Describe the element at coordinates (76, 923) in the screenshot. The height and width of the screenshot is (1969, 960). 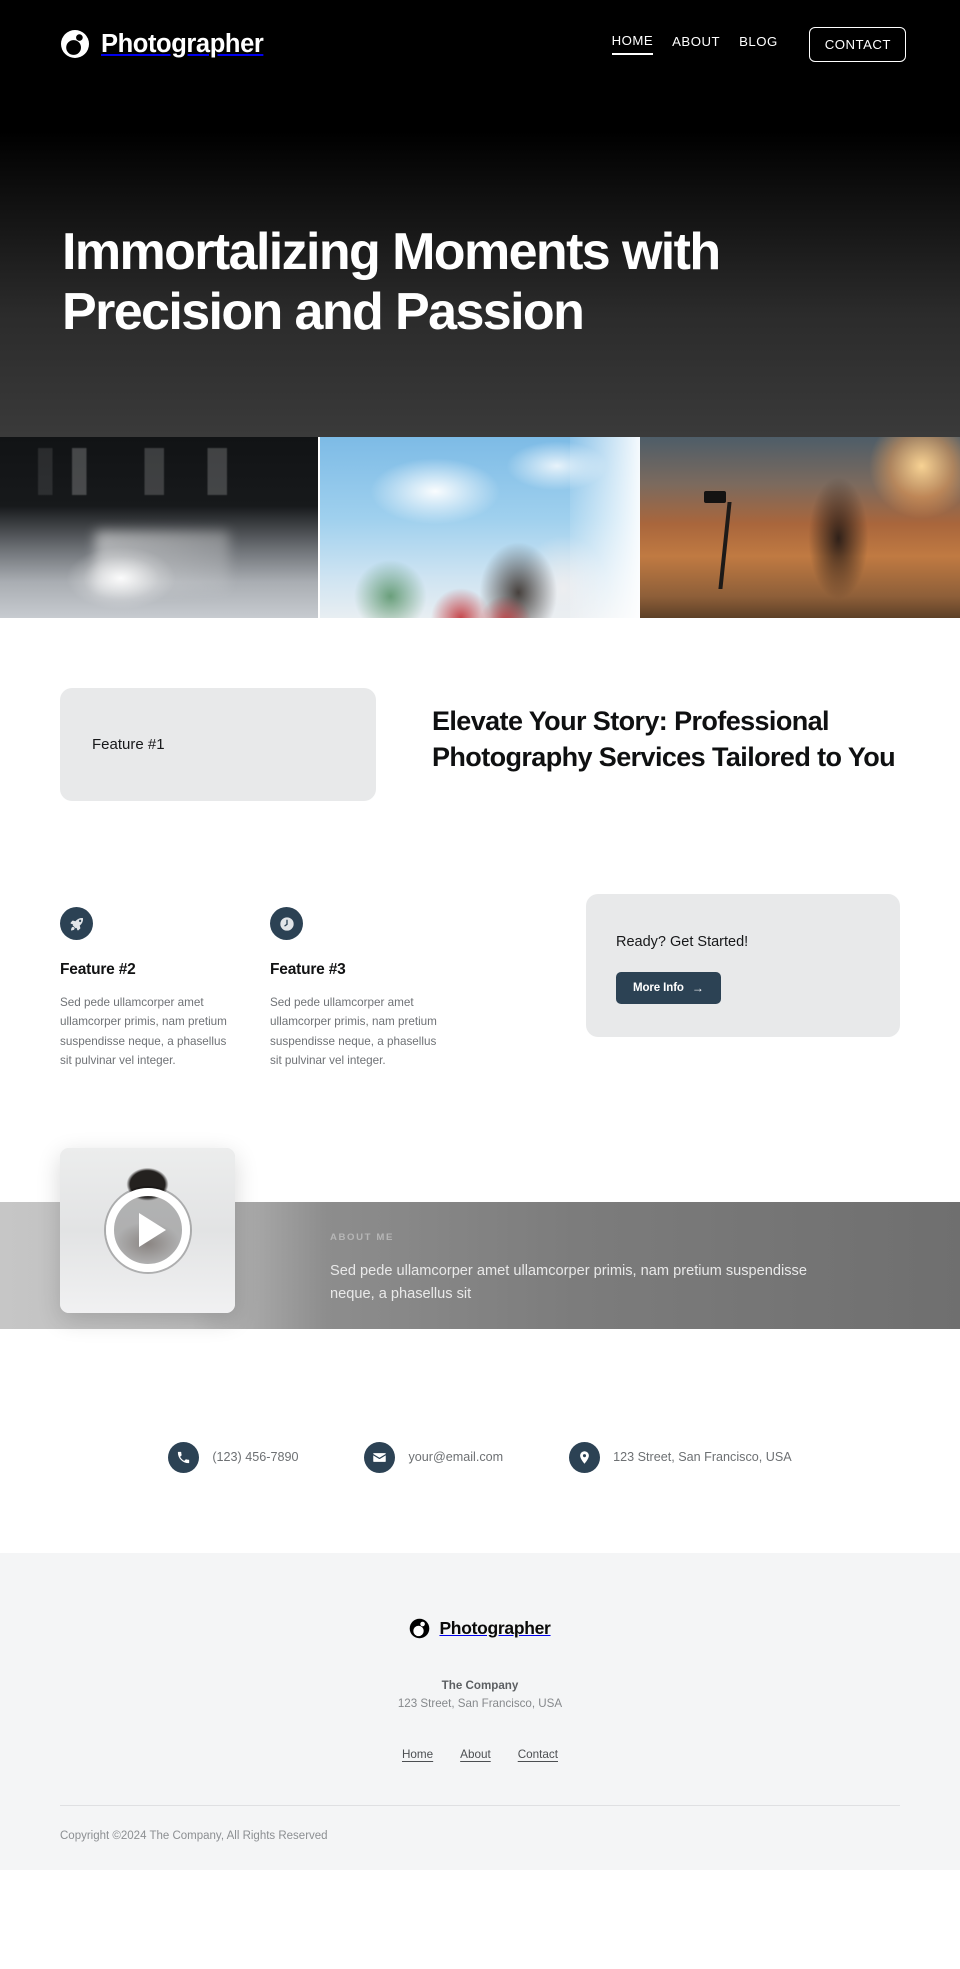
I see `rocket-icon` at that location.